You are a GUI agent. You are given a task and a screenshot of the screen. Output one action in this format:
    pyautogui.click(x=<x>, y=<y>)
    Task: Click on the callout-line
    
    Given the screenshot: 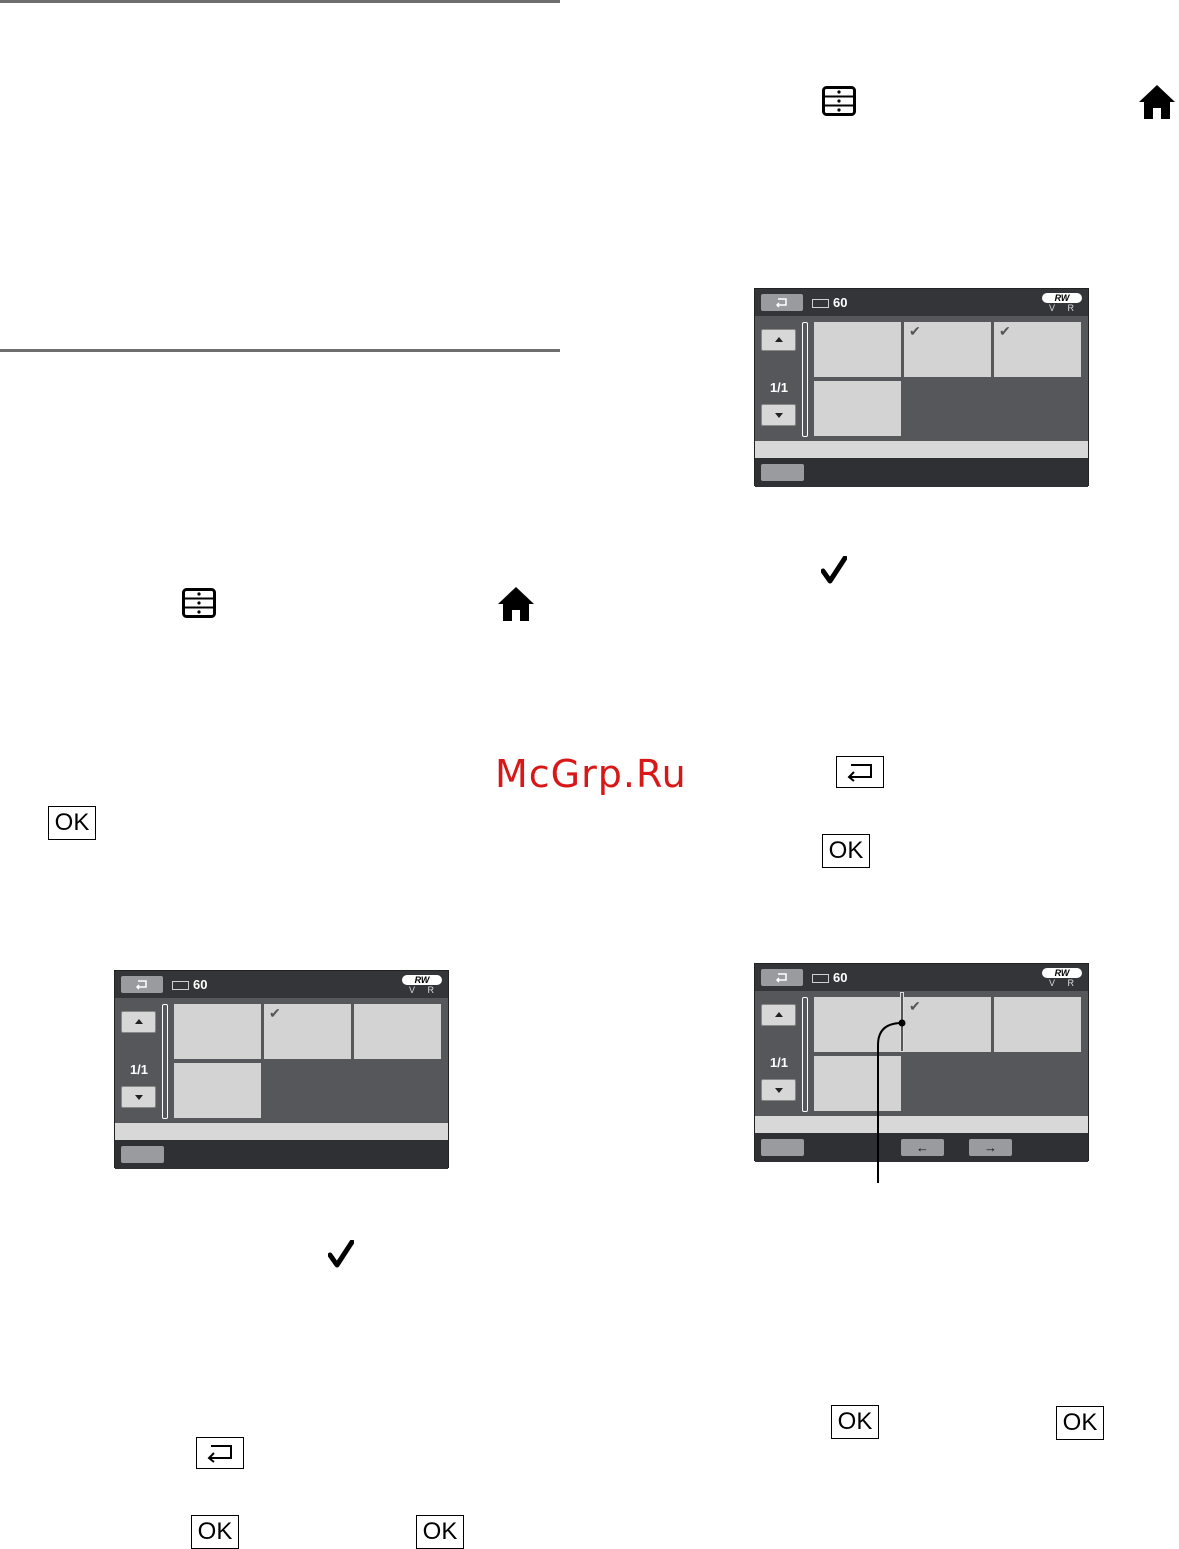 What is the action you would take?
    pyautogui.click(x=891, y=1101)
    